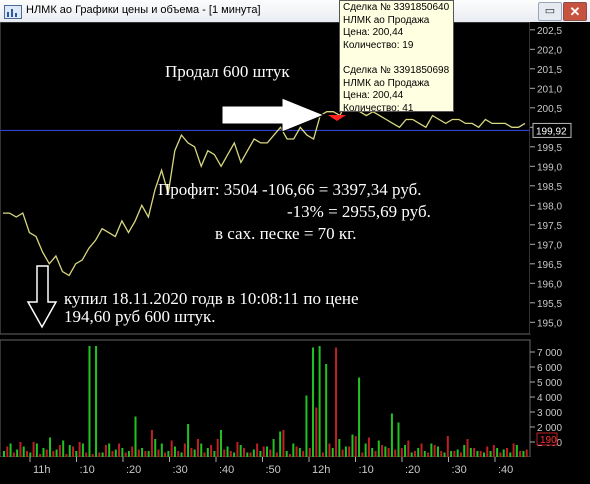 The height and width of the screenshot is (484, 590). What do you see at coordinates (378, 108) in the screenshot?
I see `trade2-qty: Количество: 41` at bounding box center [378, 108].